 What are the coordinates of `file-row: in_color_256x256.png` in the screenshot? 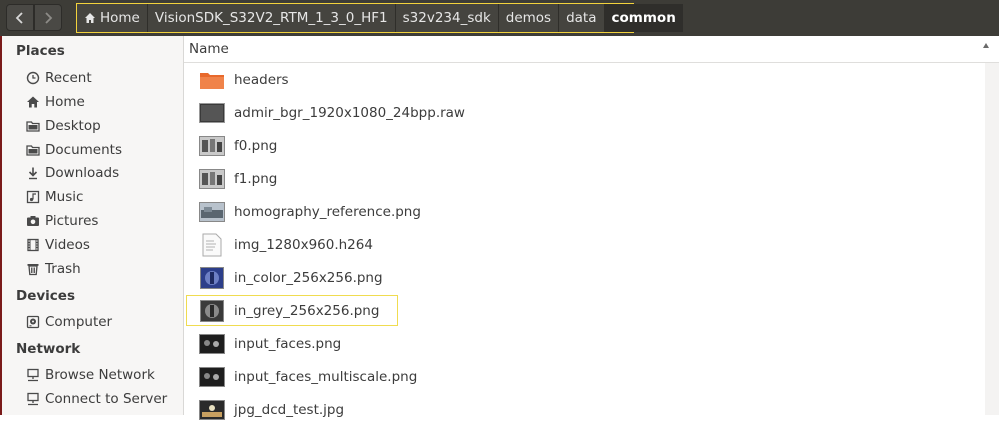 It's located at (584, 277).